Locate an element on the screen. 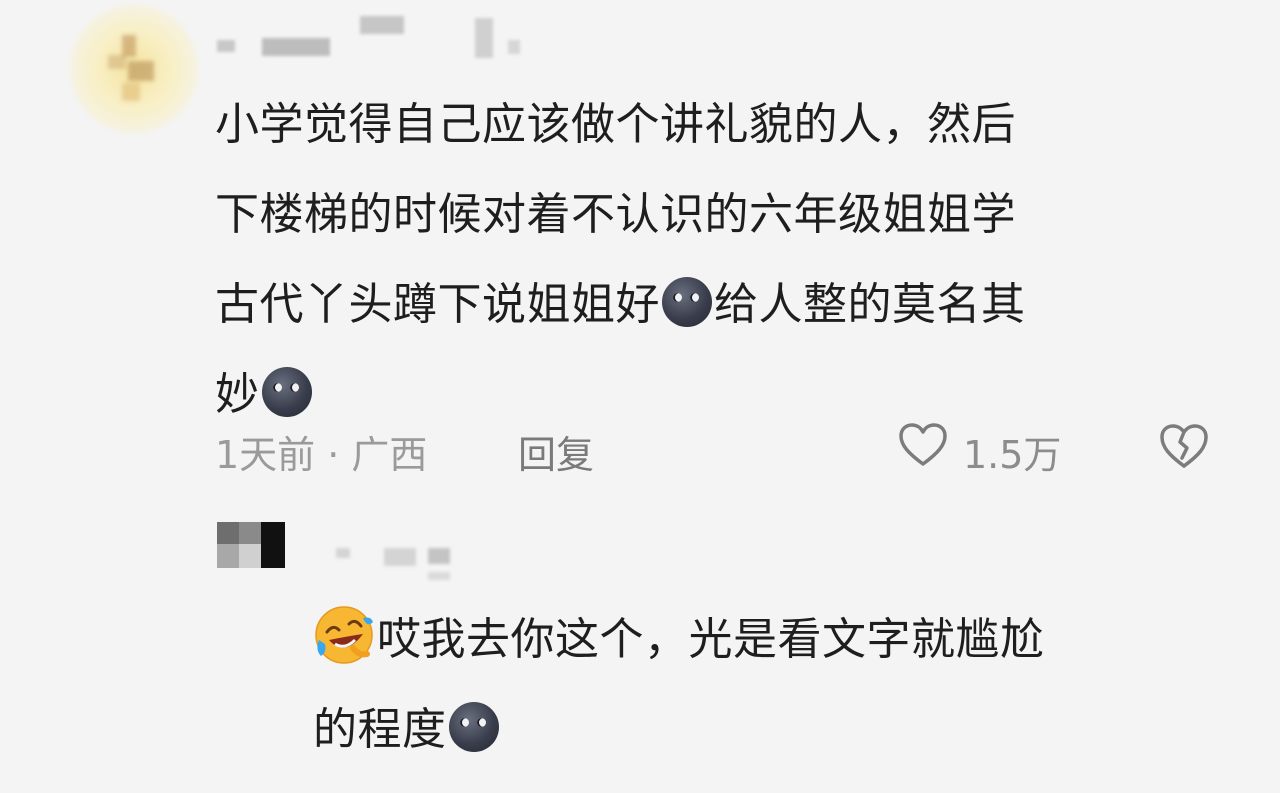  comment-time-location: 1天前 · 广西 is located at coordinates (321, 455).